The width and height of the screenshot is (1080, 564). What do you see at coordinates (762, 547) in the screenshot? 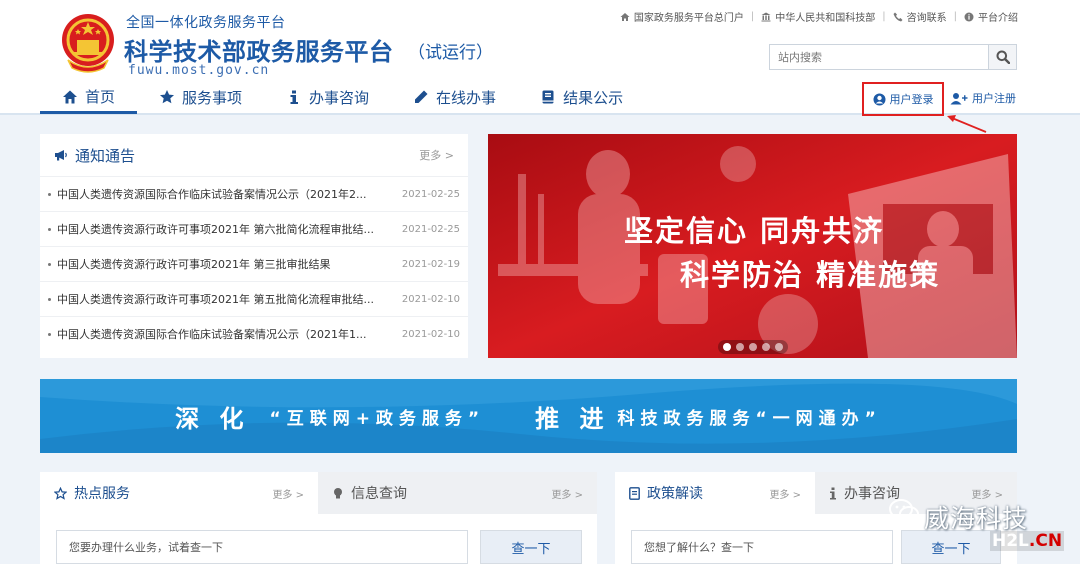
I see `policy-search-input` at bounding box center [762, 547].